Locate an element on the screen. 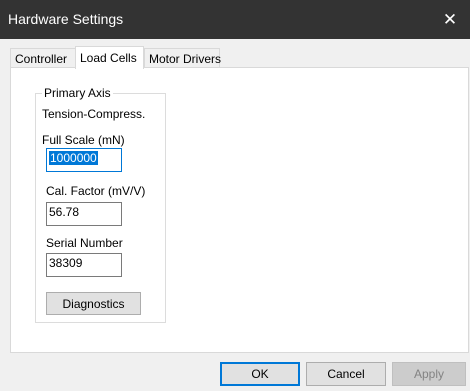 The height and width of the screenshot is (391, 470). apply-button: Apply is located at coordinates (429, 374).